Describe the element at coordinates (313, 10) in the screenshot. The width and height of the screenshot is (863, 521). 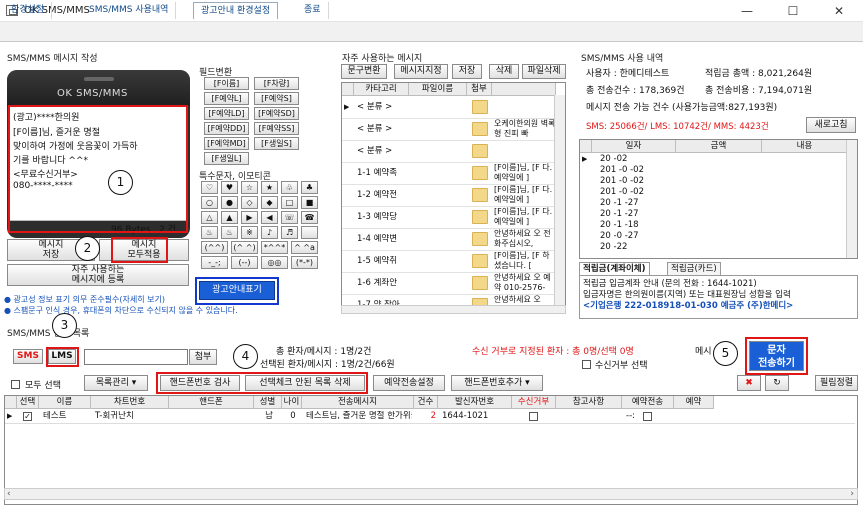
I see `menu-tab-exit: 종료` at that location.